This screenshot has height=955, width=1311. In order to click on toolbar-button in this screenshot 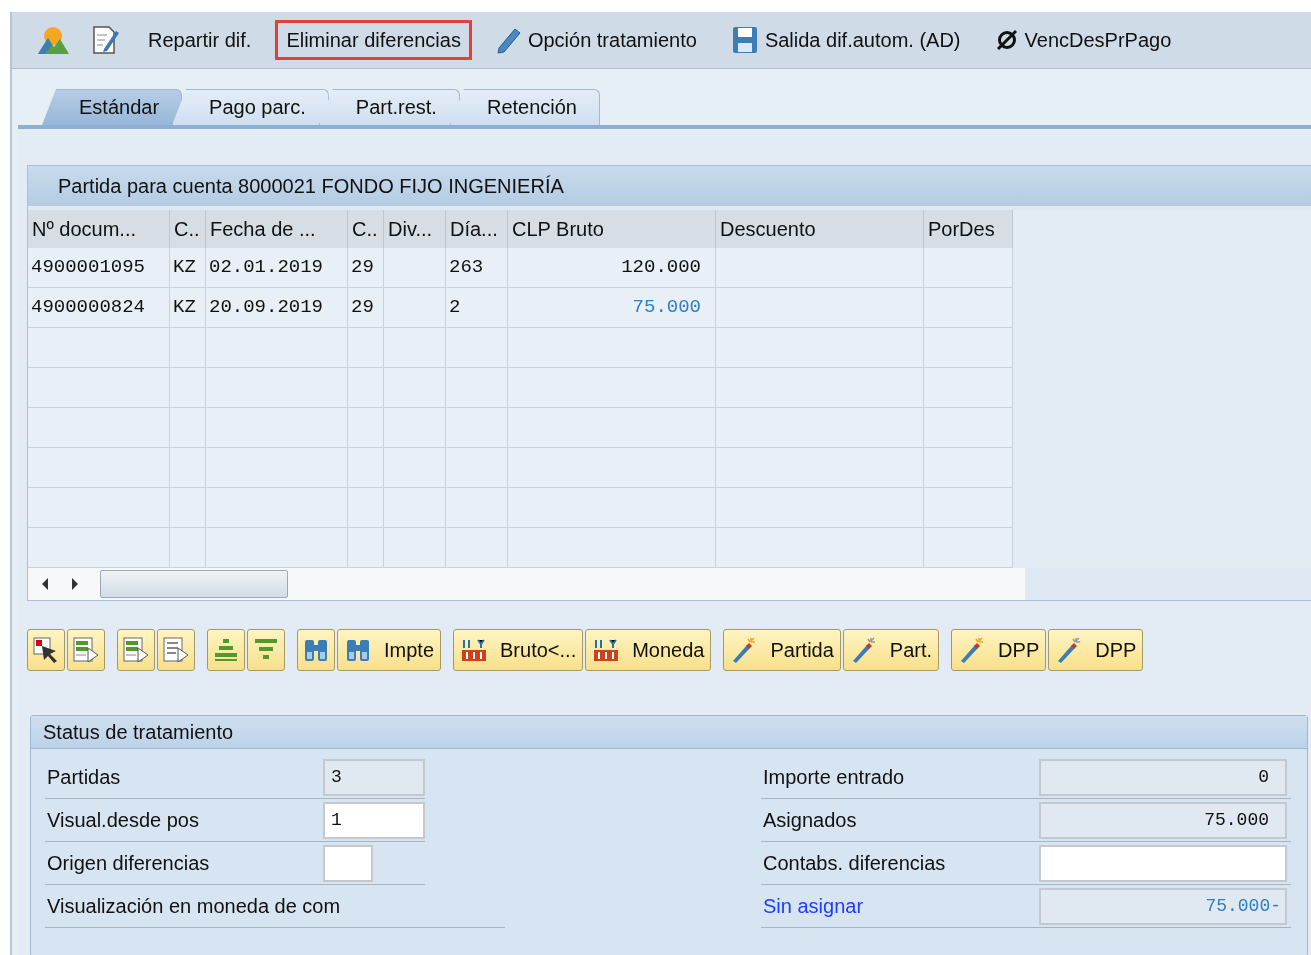, I will do `click(46, 650)`.